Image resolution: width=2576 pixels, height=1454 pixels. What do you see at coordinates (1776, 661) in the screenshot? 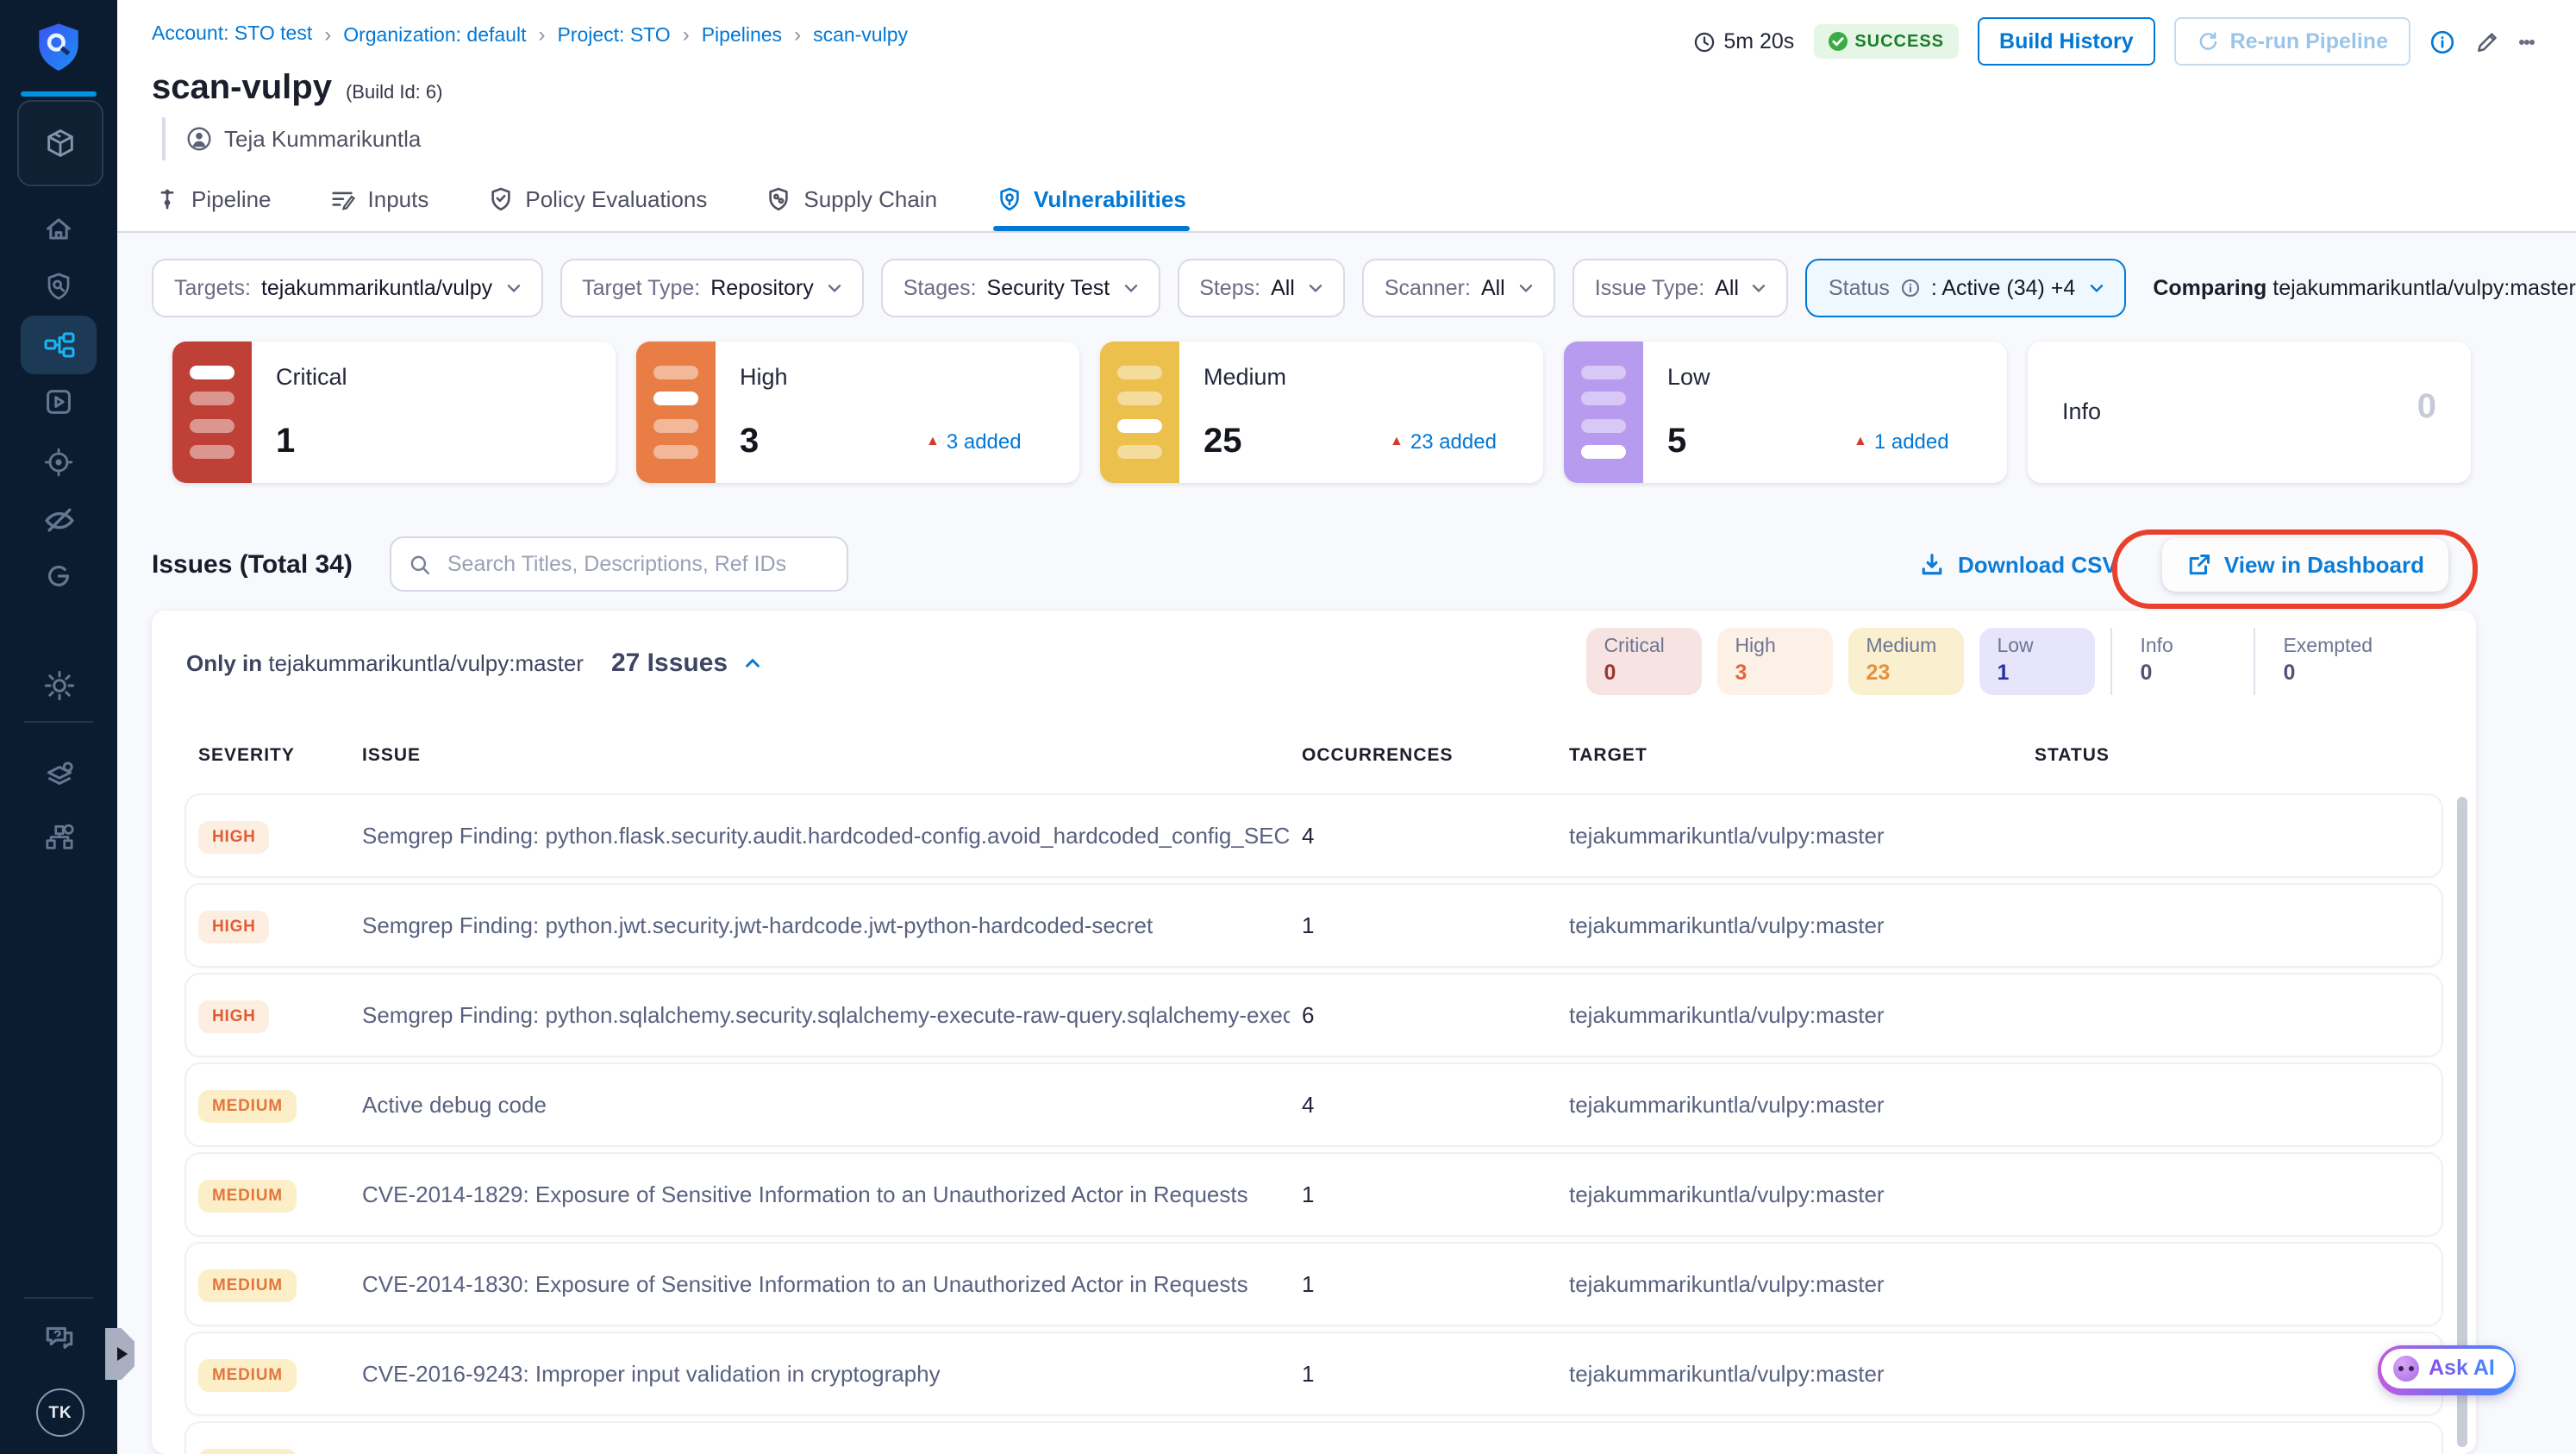
I see `chip-high: High 3` at bounding box center [1776, 661].